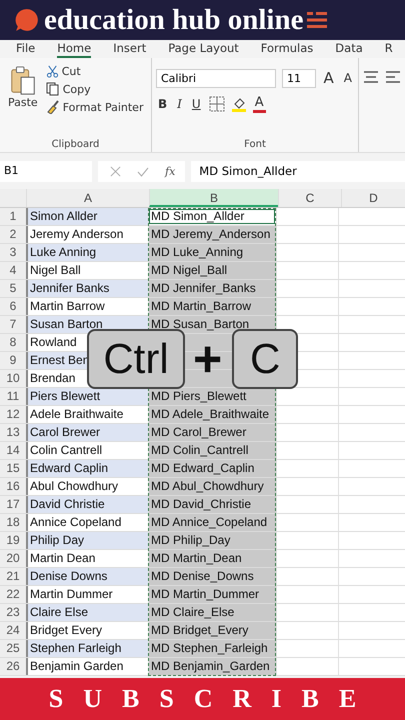  I want to click on cut-button: Cut, so click(95, 71).